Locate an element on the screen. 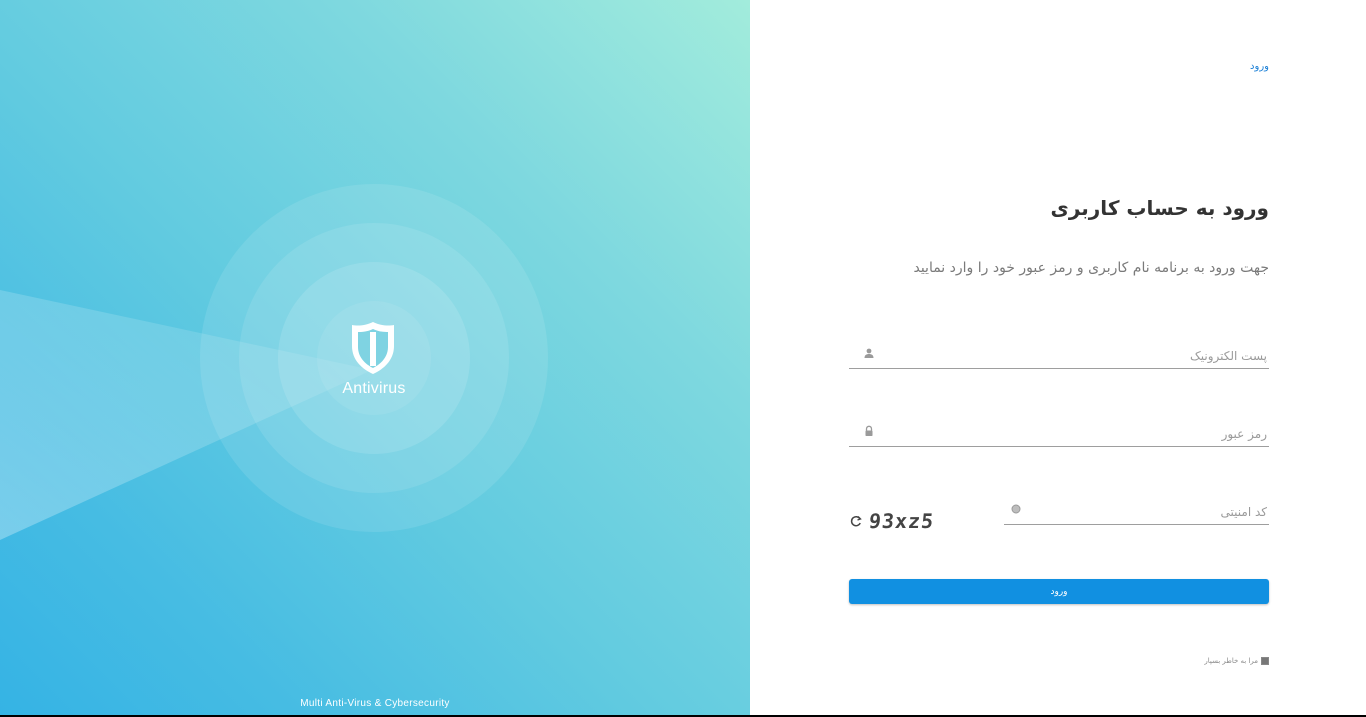 The width and height of the screenshot is (1366, 717). user-icon is located at coordinates (869, 353).